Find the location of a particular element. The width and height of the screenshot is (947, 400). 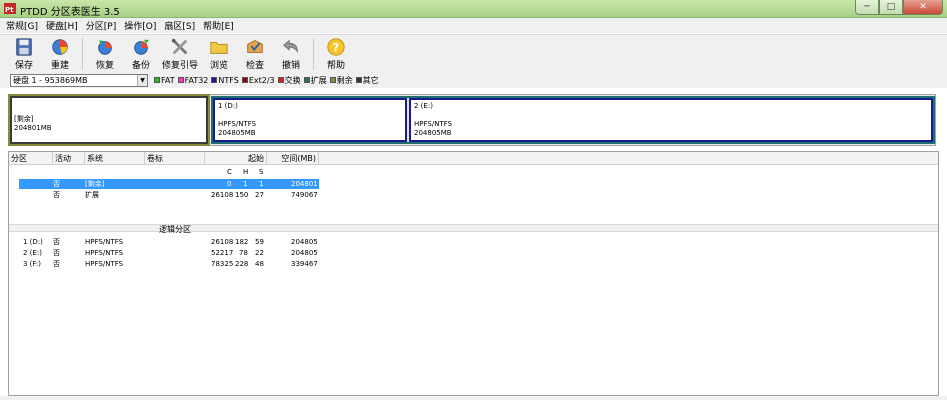

legend-swap: 交换 is located at coordinates (289, 80).